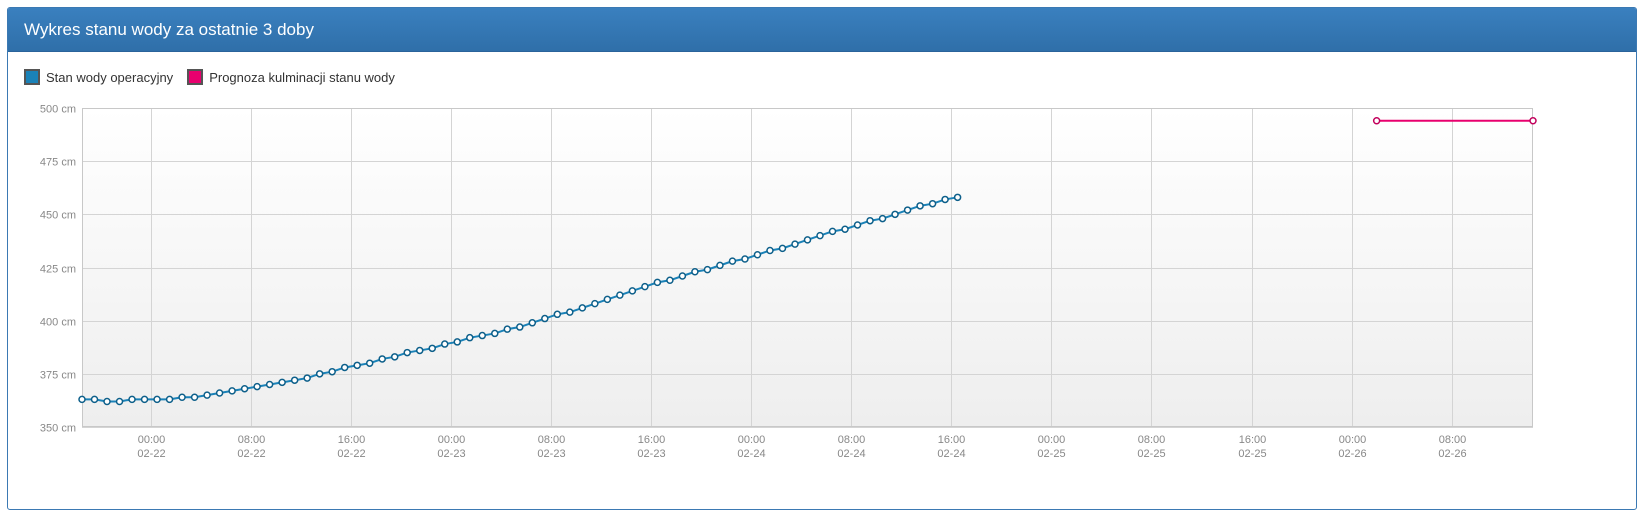  I want to click on y-tick-label: 500 cm, so click(58, 110).